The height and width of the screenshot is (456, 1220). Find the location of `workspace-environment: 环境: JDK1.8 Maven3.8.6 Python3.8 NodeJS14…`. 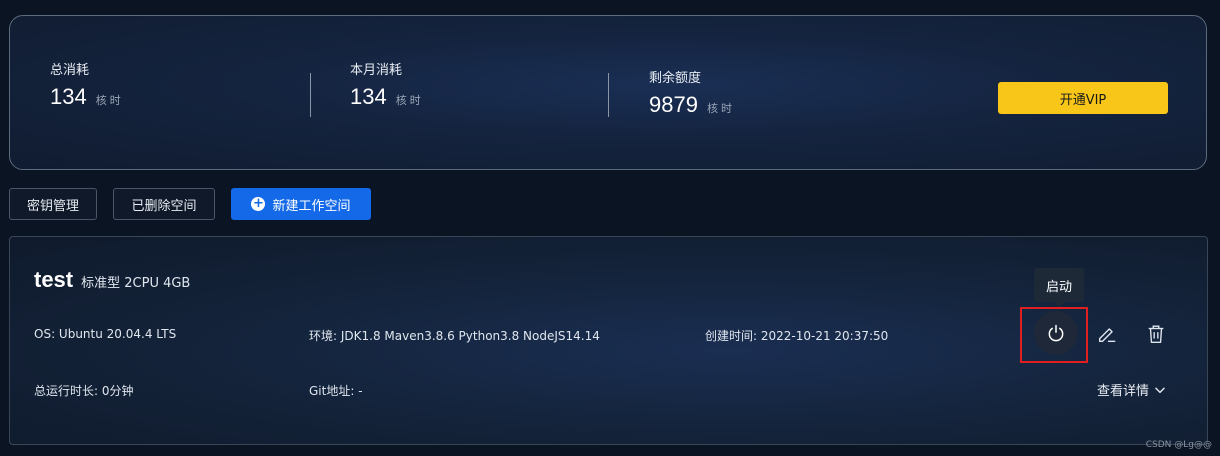

workspace-environment: 环境: JDK1.8 Maven3.8.6 Python3.8 NodeJS14… is located at coordinates (454, 336).